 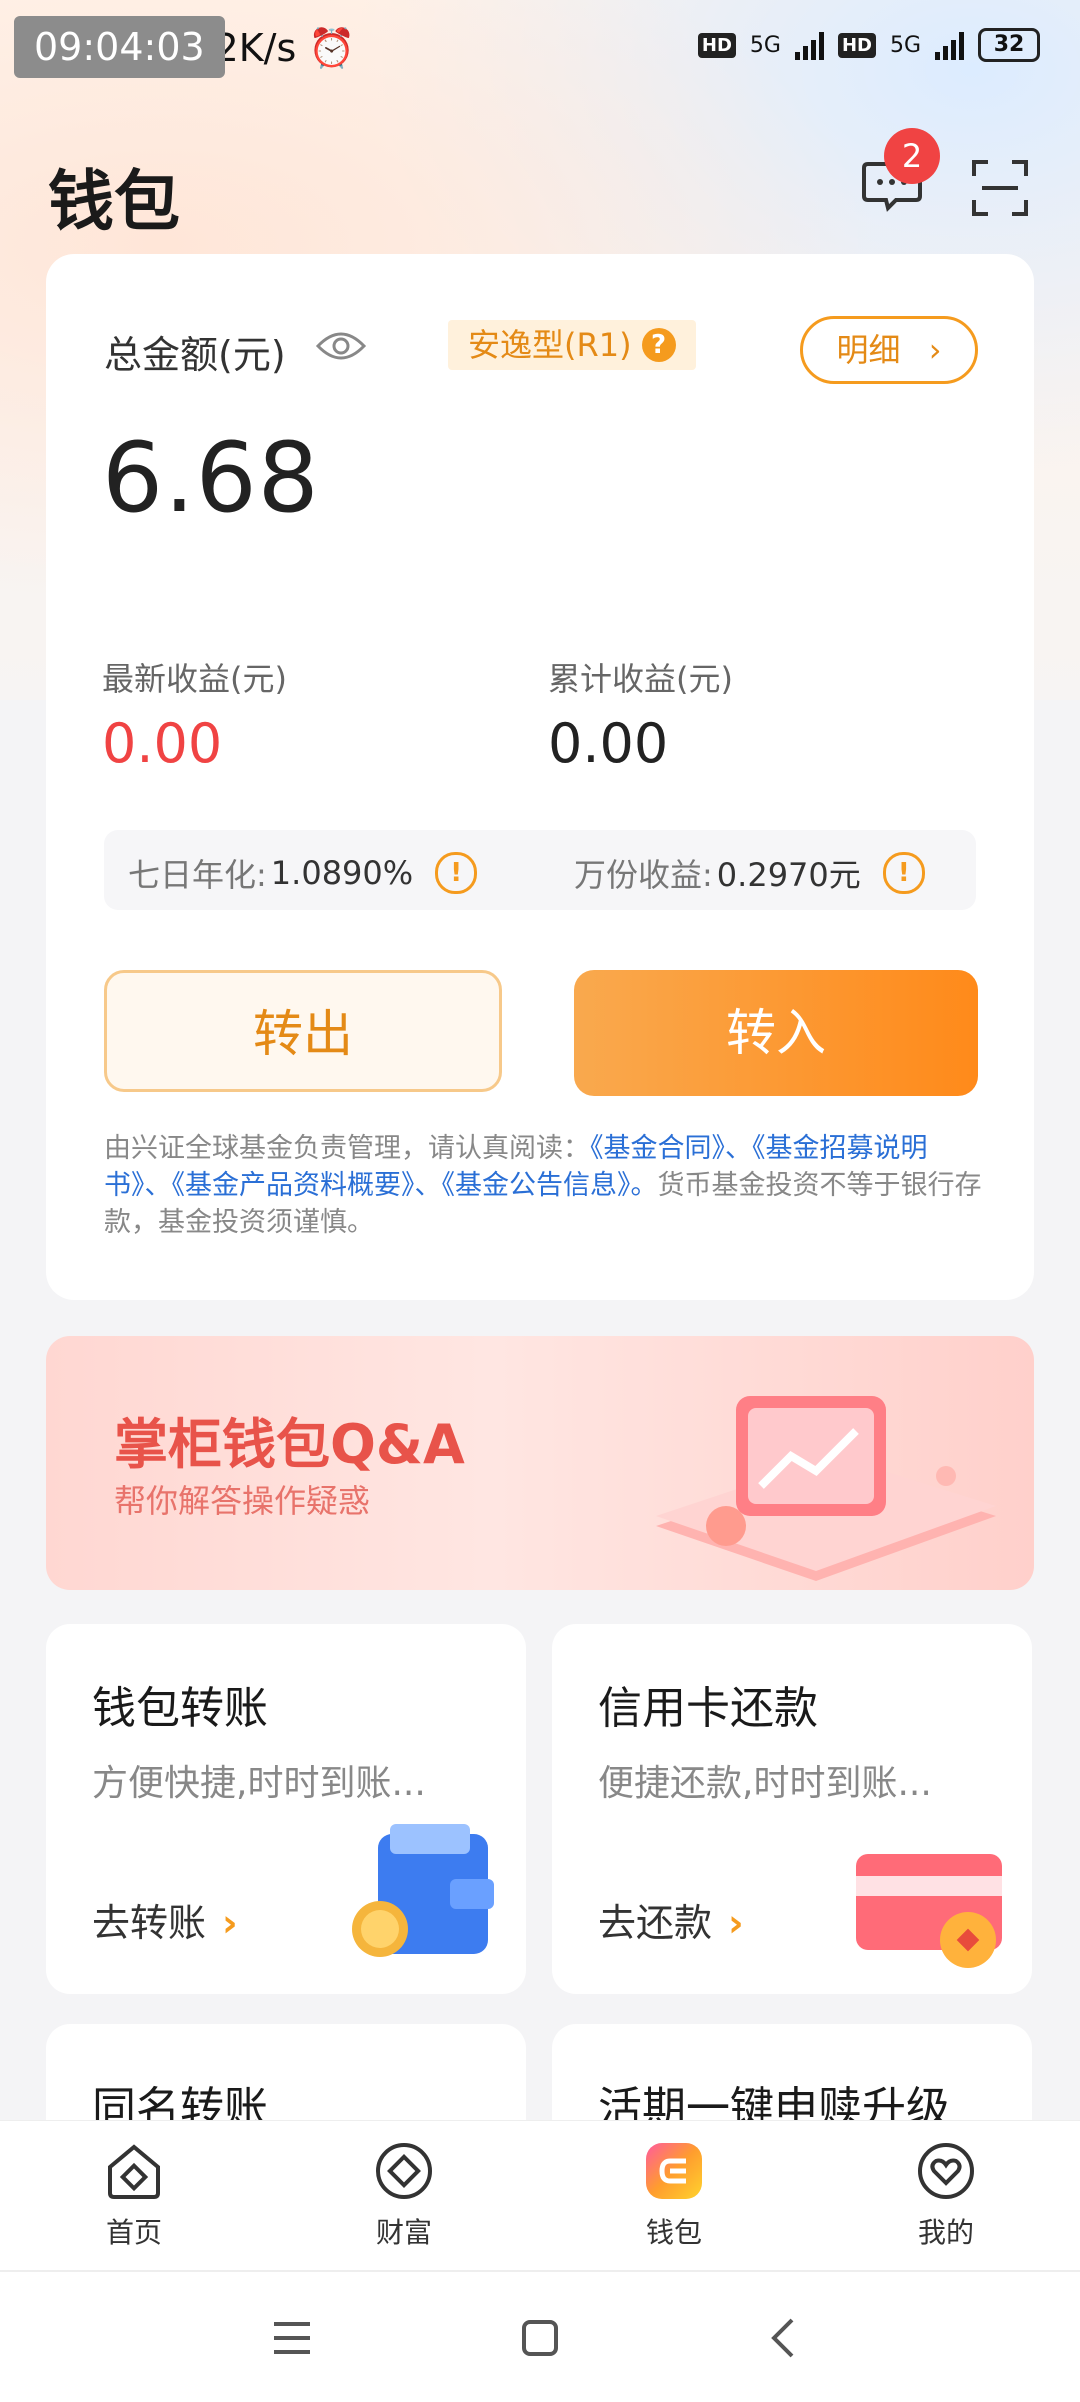 What do you see at coordinates (929, 1911) in the screenshot?
I see `credit-card-icon` at bounding box center [929, 1911].